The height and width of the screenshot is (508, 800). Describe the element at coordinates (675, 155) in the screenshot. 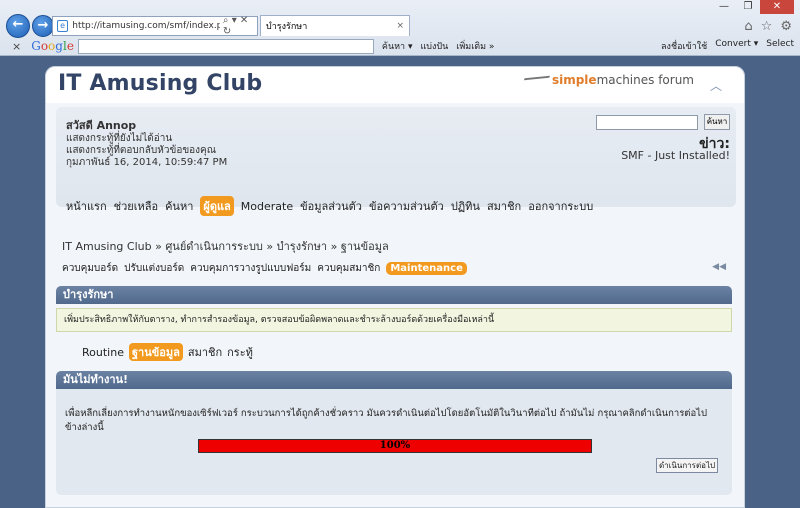

I see `news-text: SMF - Just Installed!` at that location.